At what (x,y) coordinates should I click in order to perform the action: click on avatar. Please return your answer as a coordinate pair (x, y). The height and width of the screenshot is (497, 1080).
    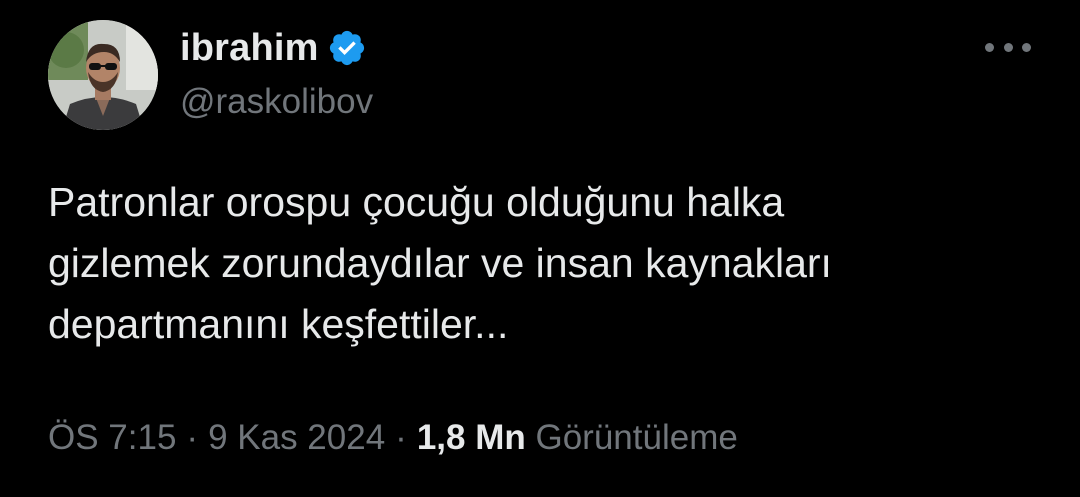
    Looking at the image, I should click on (103, 75).